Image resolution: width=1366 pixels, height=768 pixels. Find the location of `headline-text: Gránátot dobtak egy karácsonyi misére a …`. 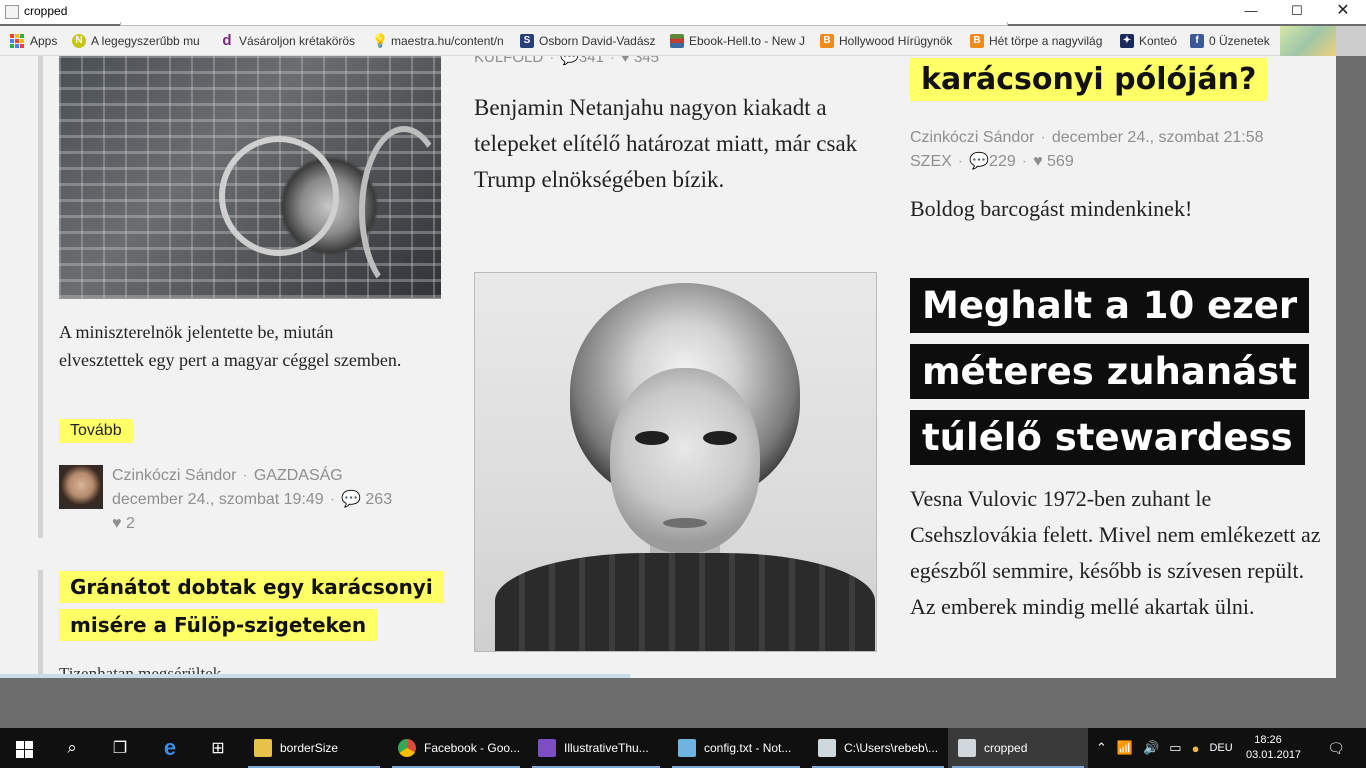

headline-text: Gránátot dobtak egy karácsonyi misére a … is located at coordinates (251, 606).